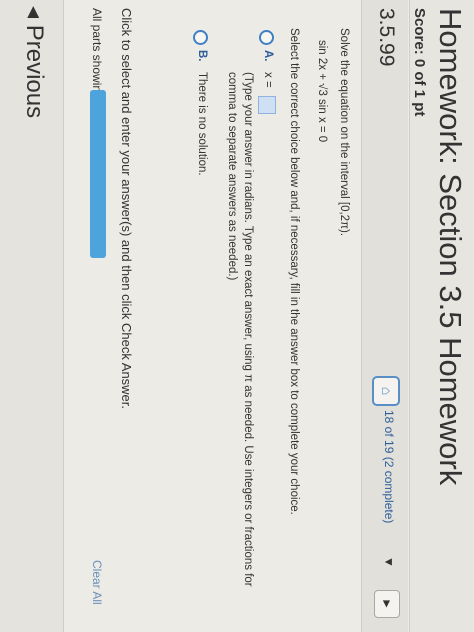 Image resolution: width=474 pixels, height=632 pixels. What do you see at coordinates (202, 124) in the screenshot?
I see `choice-b-text: There is no solution.` at bounding box center [202, 124].